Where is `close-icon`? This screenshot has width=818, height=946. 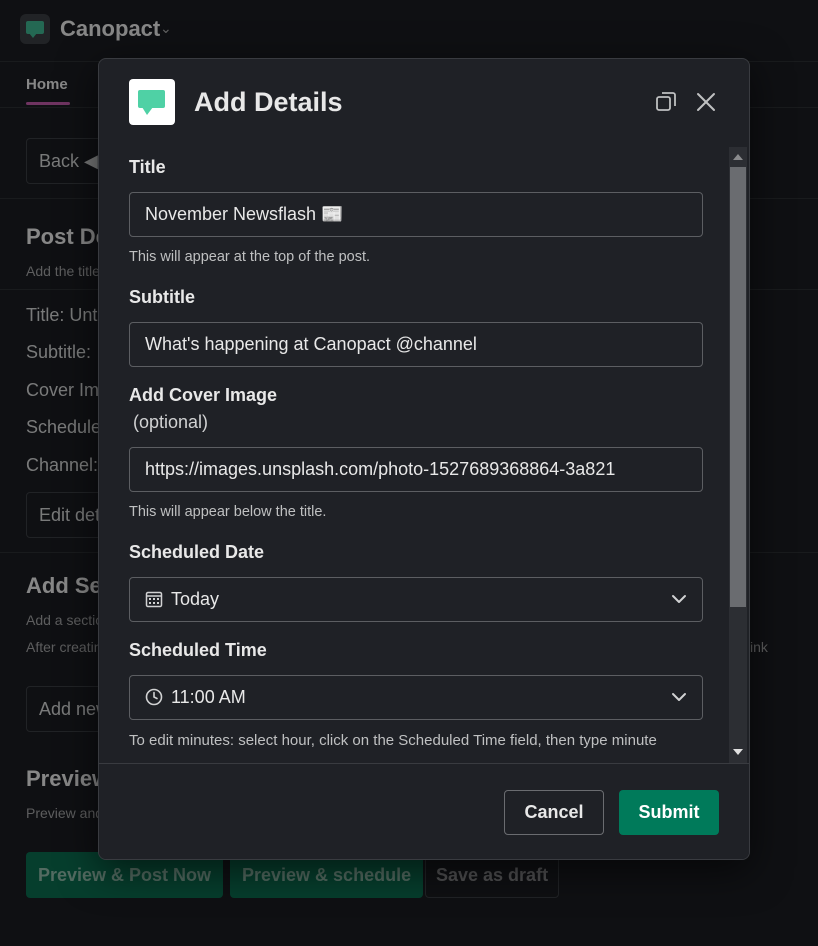
close-icon is located at coordinates (706, 102).